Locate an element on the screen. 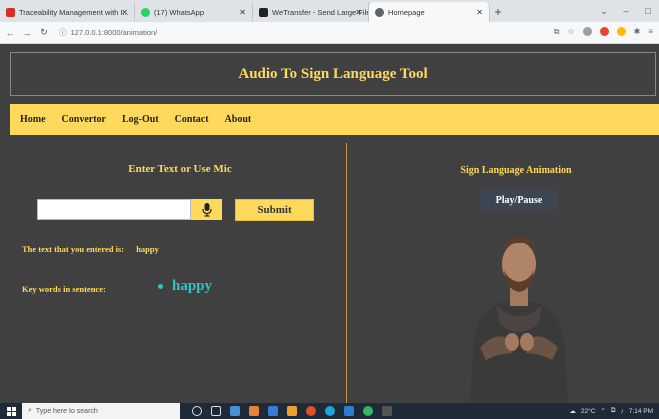 The image size is (659, 419). chrome-icon is located at coordinates (311, 411).